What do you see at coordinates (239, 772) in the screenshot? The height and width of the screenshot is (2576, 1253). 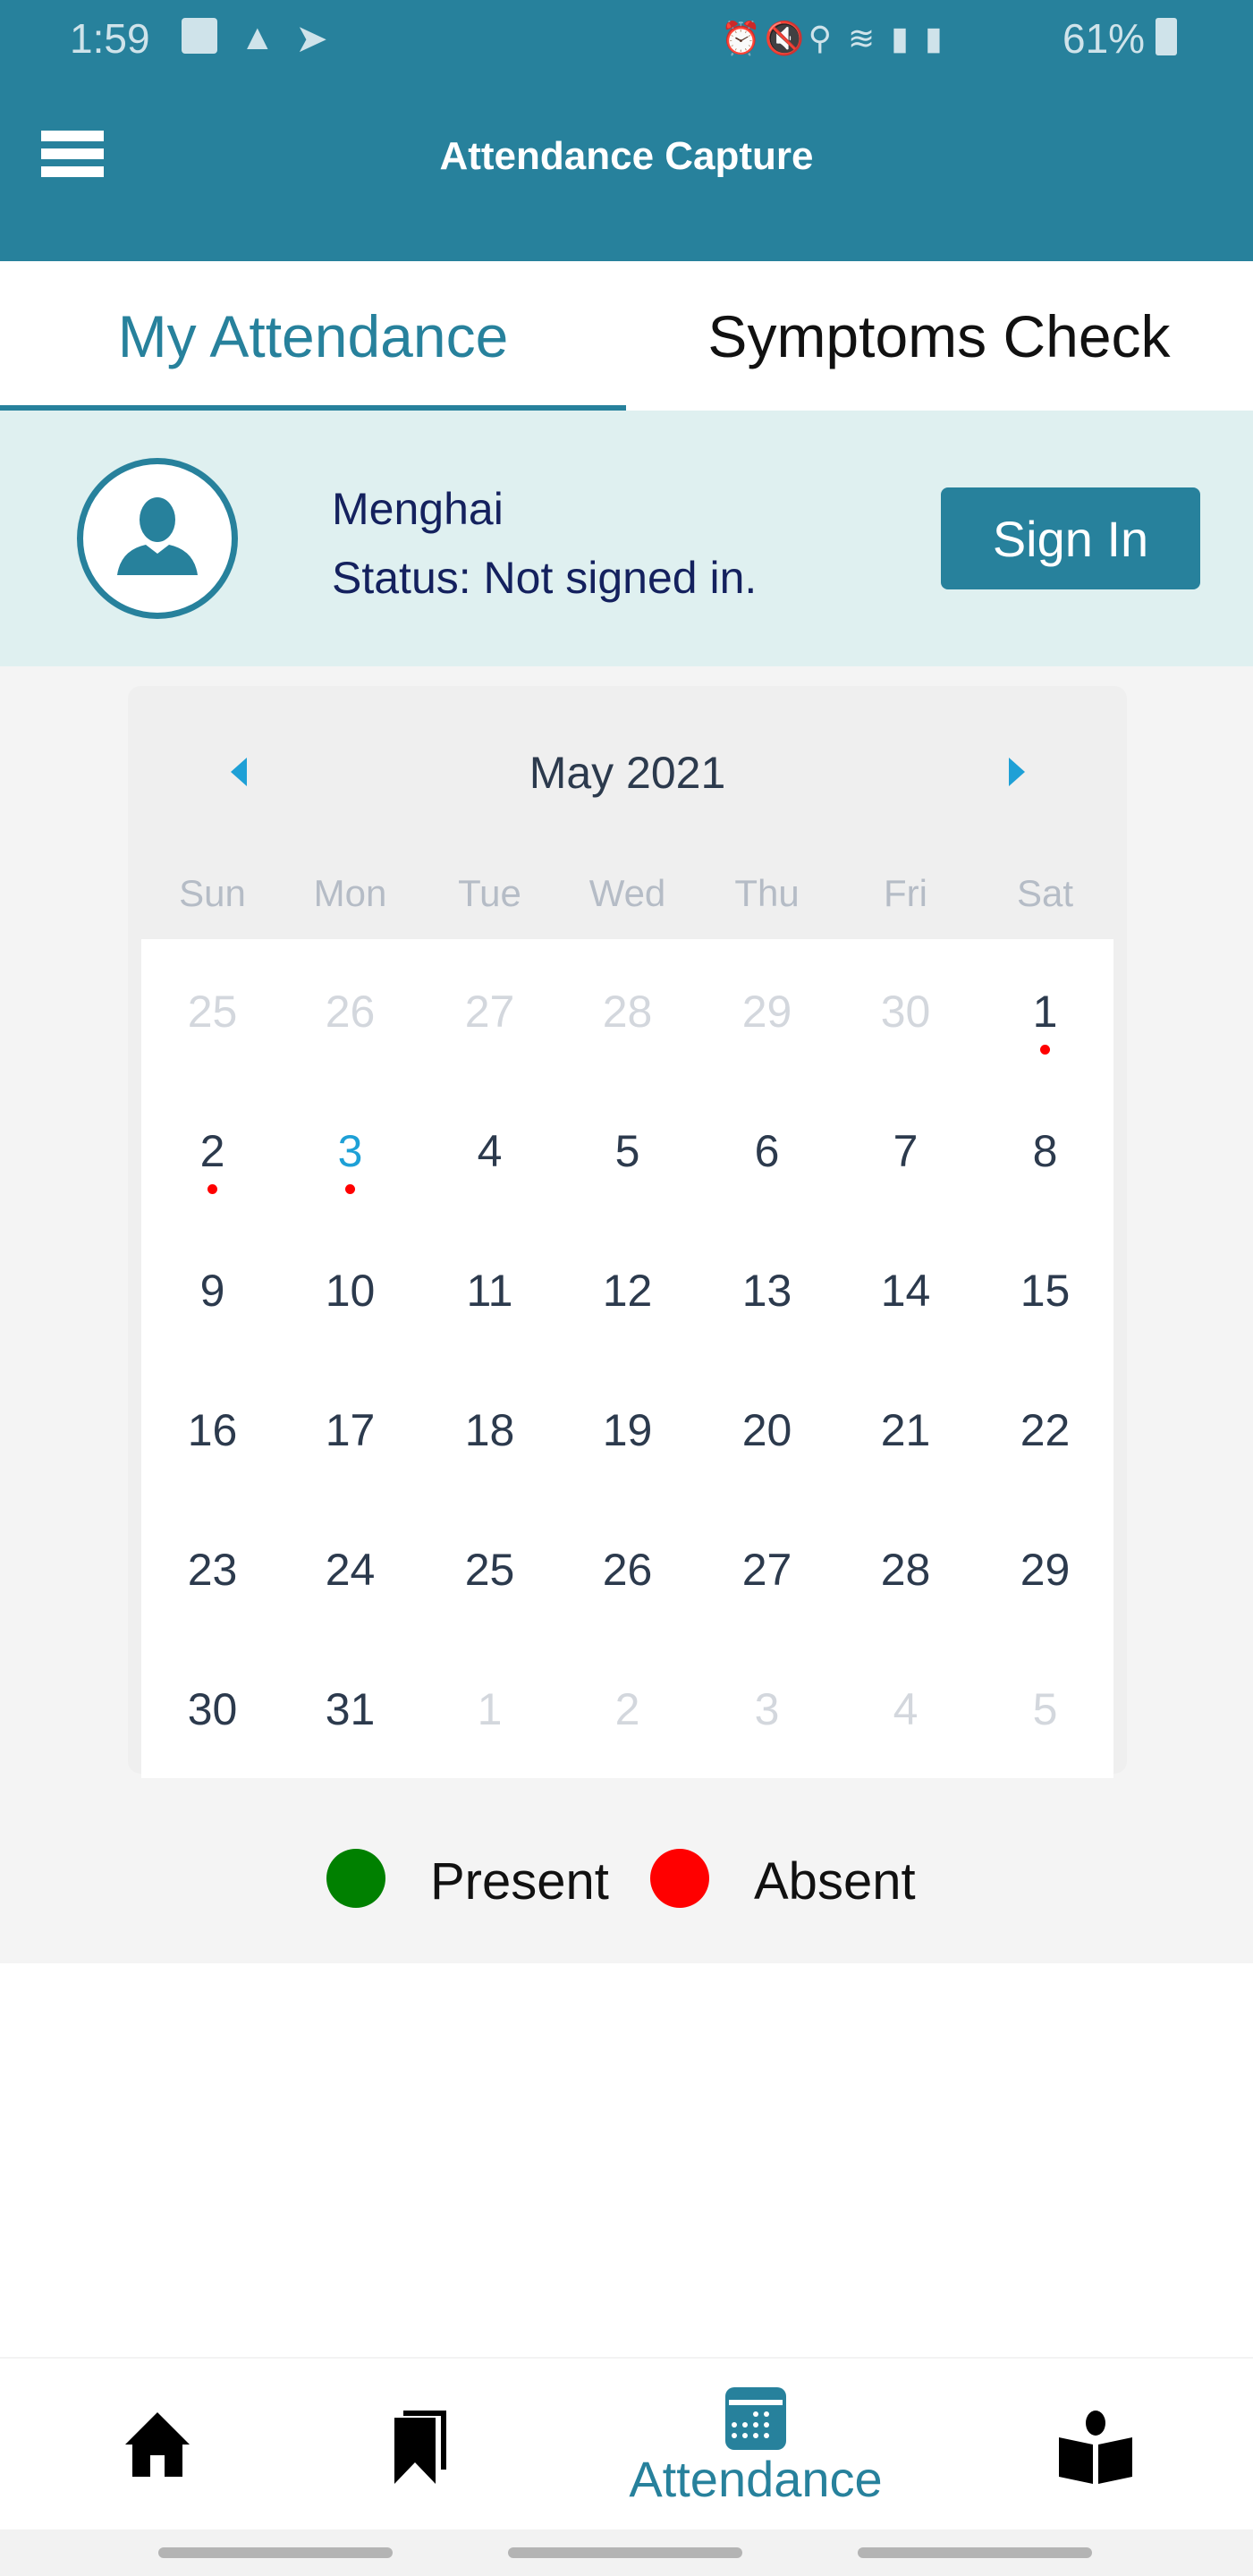 I see `prev-month-icon` at bounding box center [239, 772].